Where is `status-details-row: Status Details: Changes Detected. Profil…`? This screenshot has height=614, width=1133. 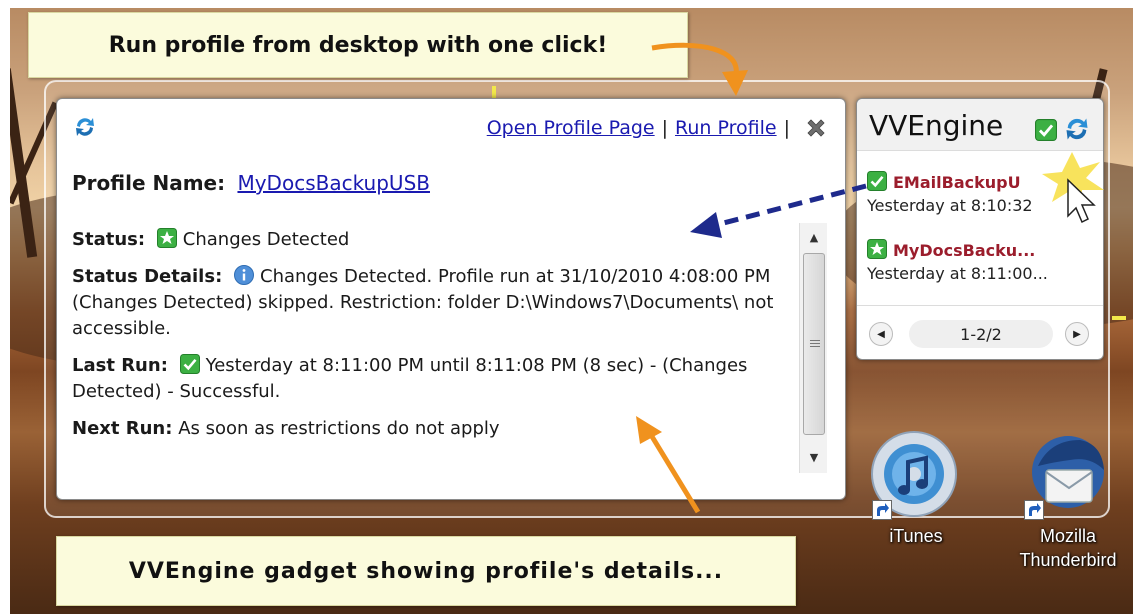
status-details-row: Status Details: Changes Detected. Profil… is located at coordinates (429, 303).